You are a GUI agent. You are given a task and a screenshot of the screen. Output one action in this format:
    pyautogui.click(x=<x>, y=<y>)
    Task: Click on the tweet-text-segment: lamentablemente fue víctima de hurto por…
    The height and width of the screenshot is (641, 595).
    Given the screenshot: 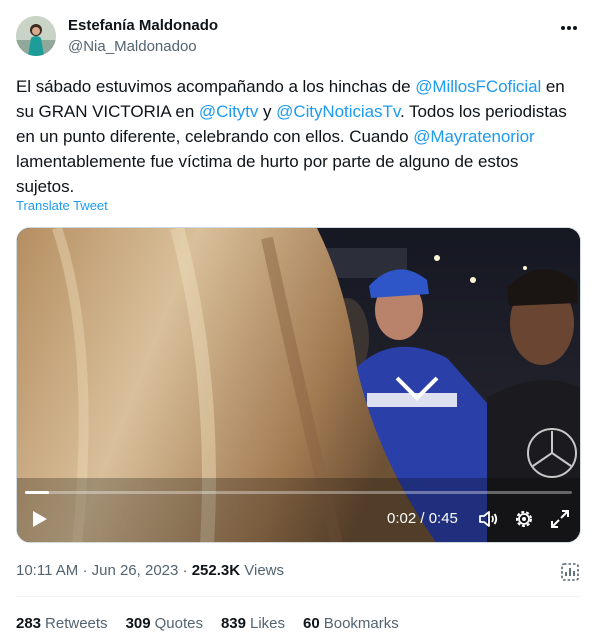 What is the action you would take?
    pyautogui.click(x=267, y=174)
    